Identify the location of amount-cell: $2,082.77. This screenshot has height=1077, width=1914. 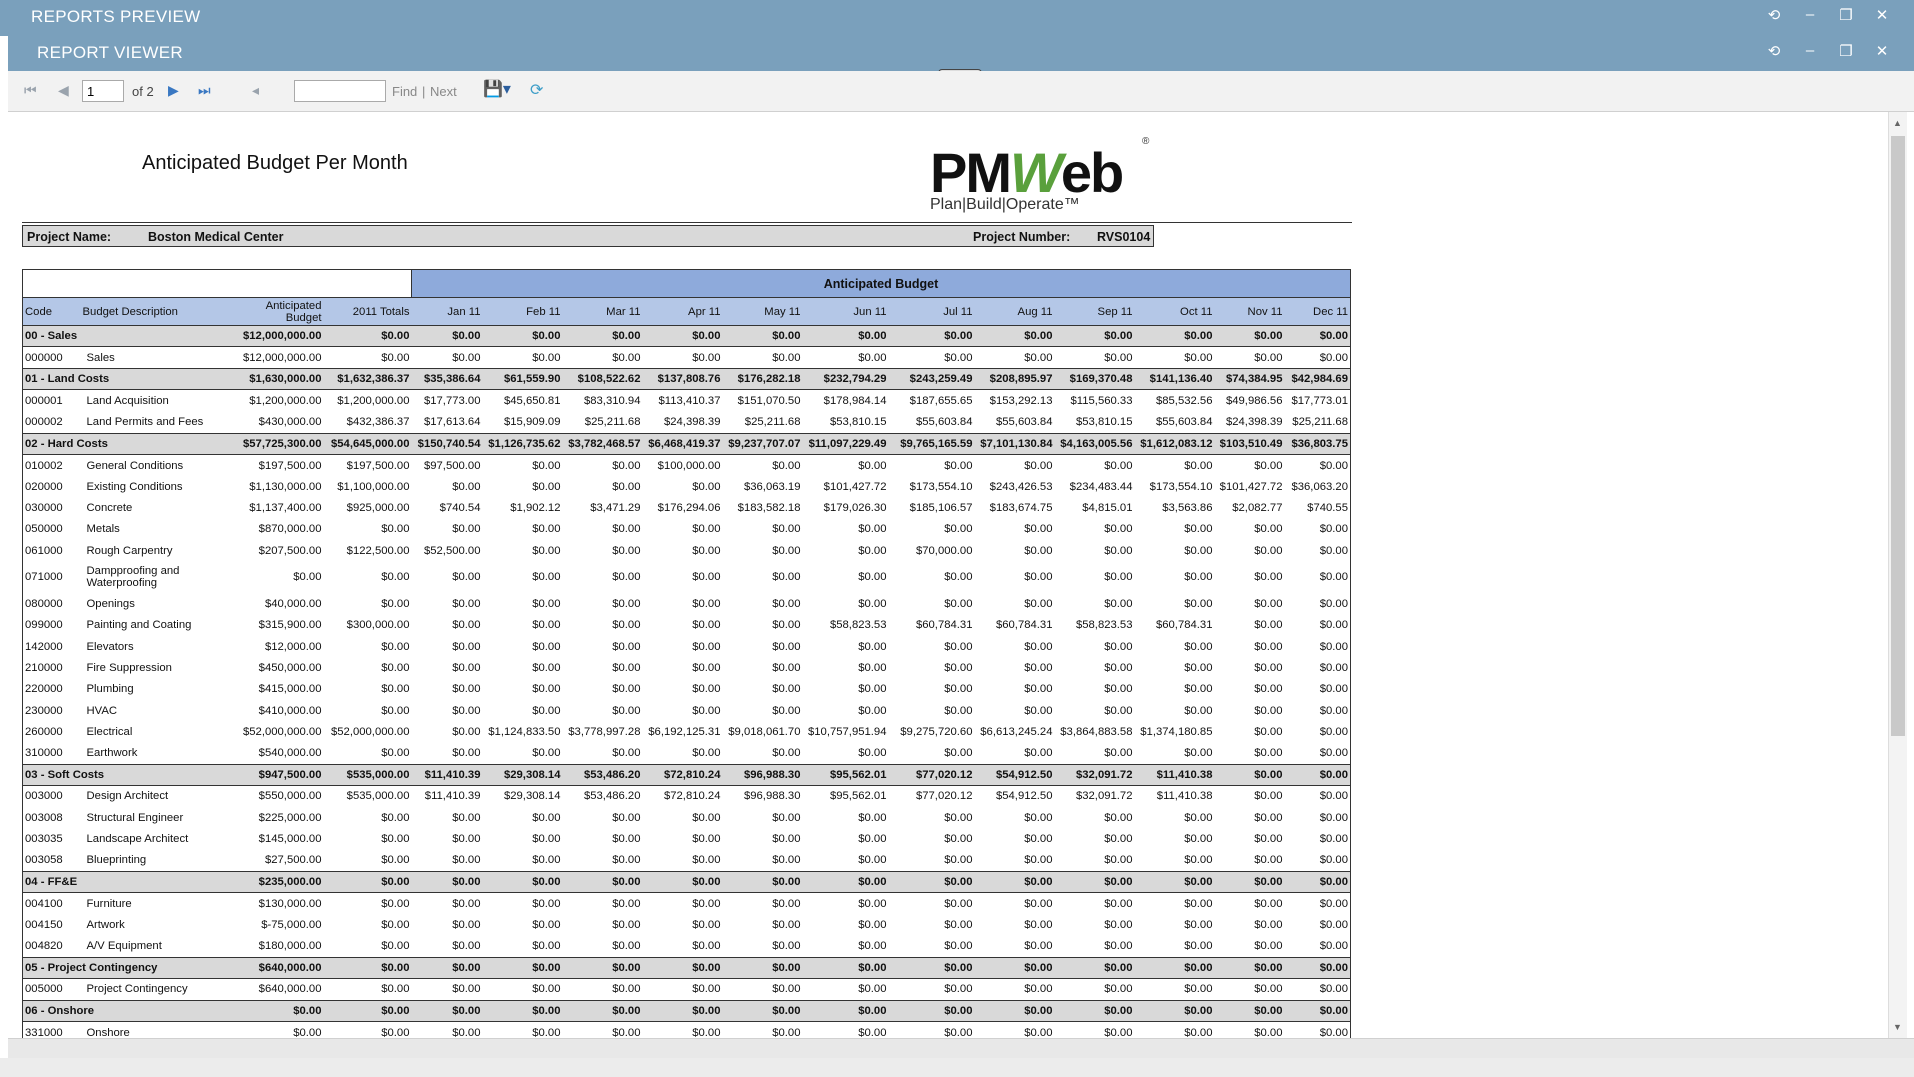
(1257, 508).